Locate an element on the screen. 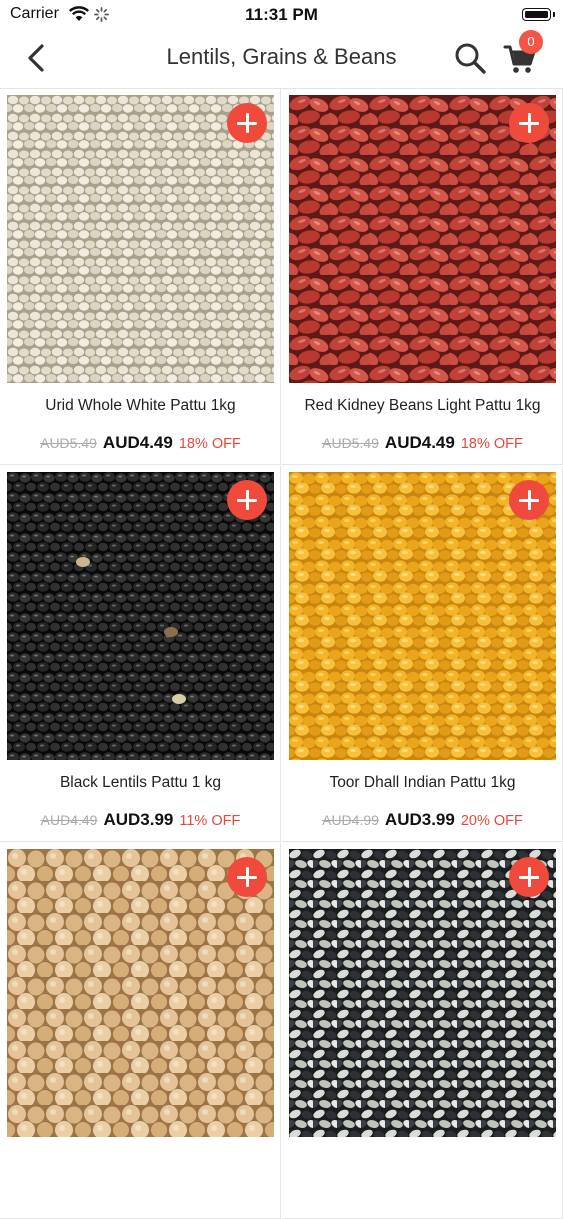  status-bar: Carrier 11:31 PM is located at coordinates (281, 15).